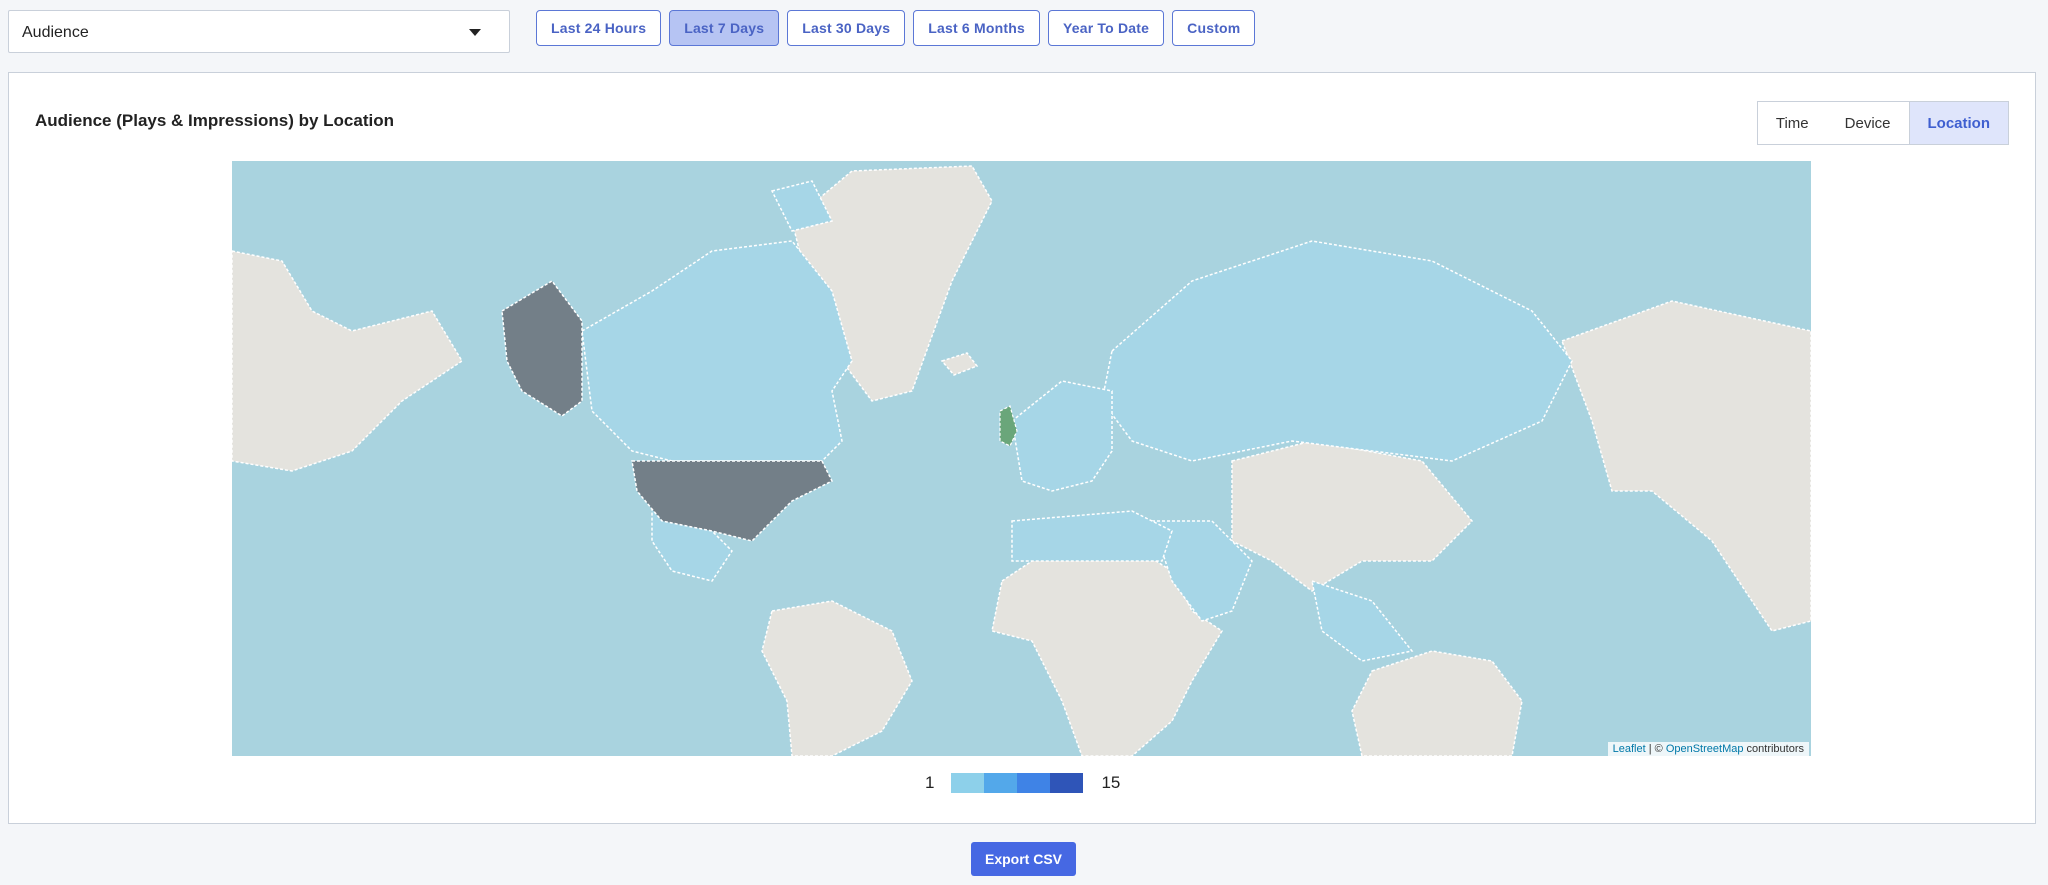 The height and width of the screenshot is (885, 2048). I want to click on view-location-tab: Location, so click(1958, 123).